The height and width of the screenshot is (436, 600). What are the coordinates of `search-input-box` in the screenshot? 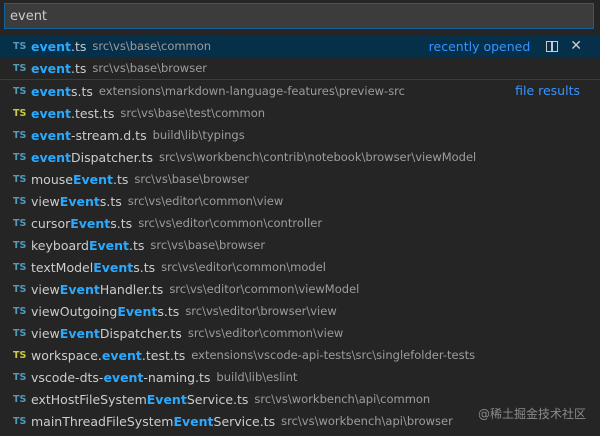 It's located at (299, 16).